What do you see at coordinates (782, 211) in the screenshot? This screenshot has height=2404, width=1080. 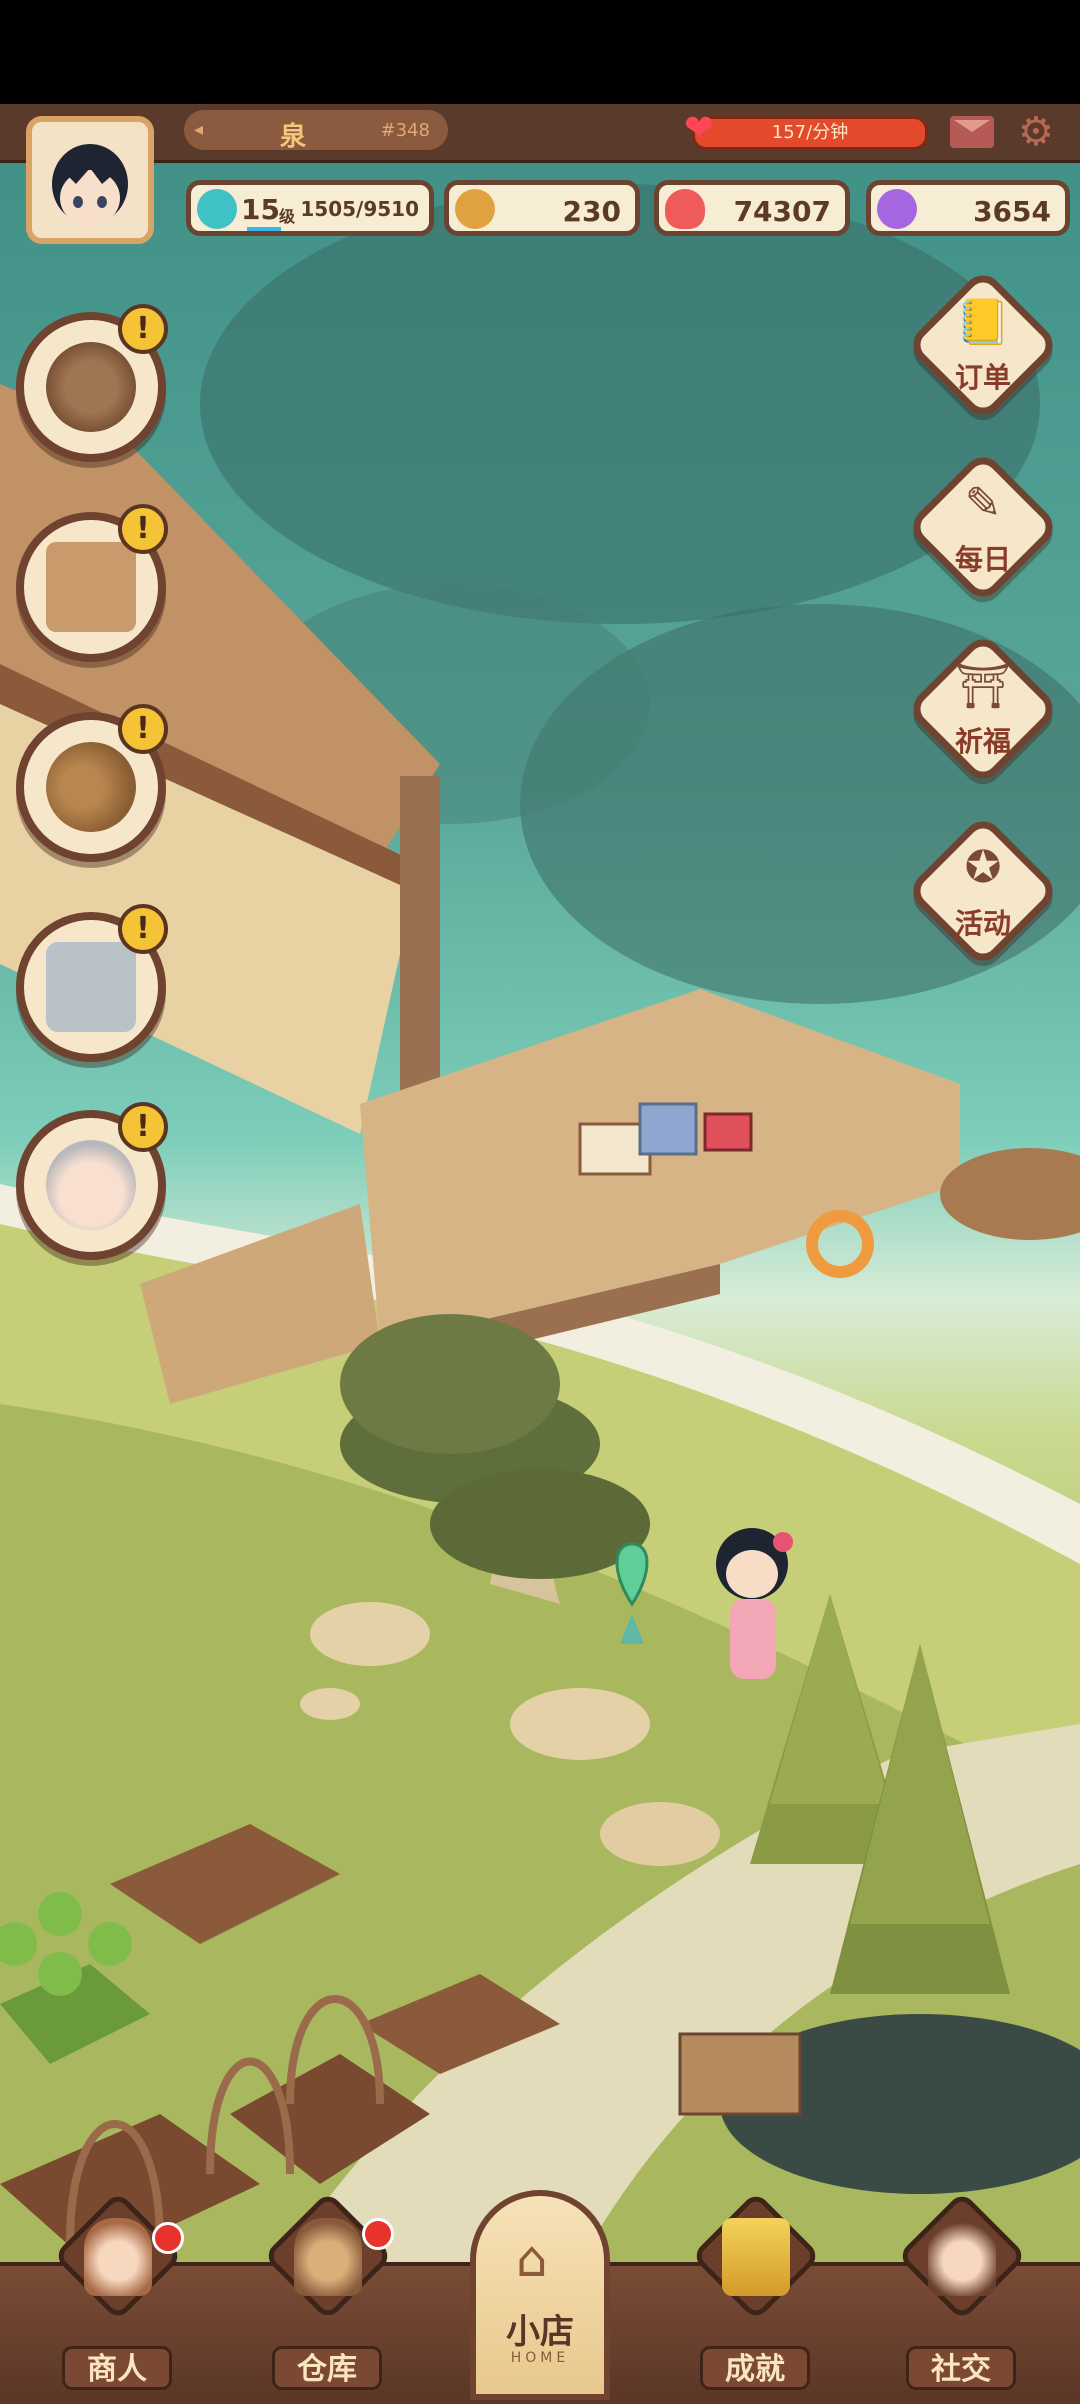 I see `hearts-value: 74307` at bounding box center [782, 211].